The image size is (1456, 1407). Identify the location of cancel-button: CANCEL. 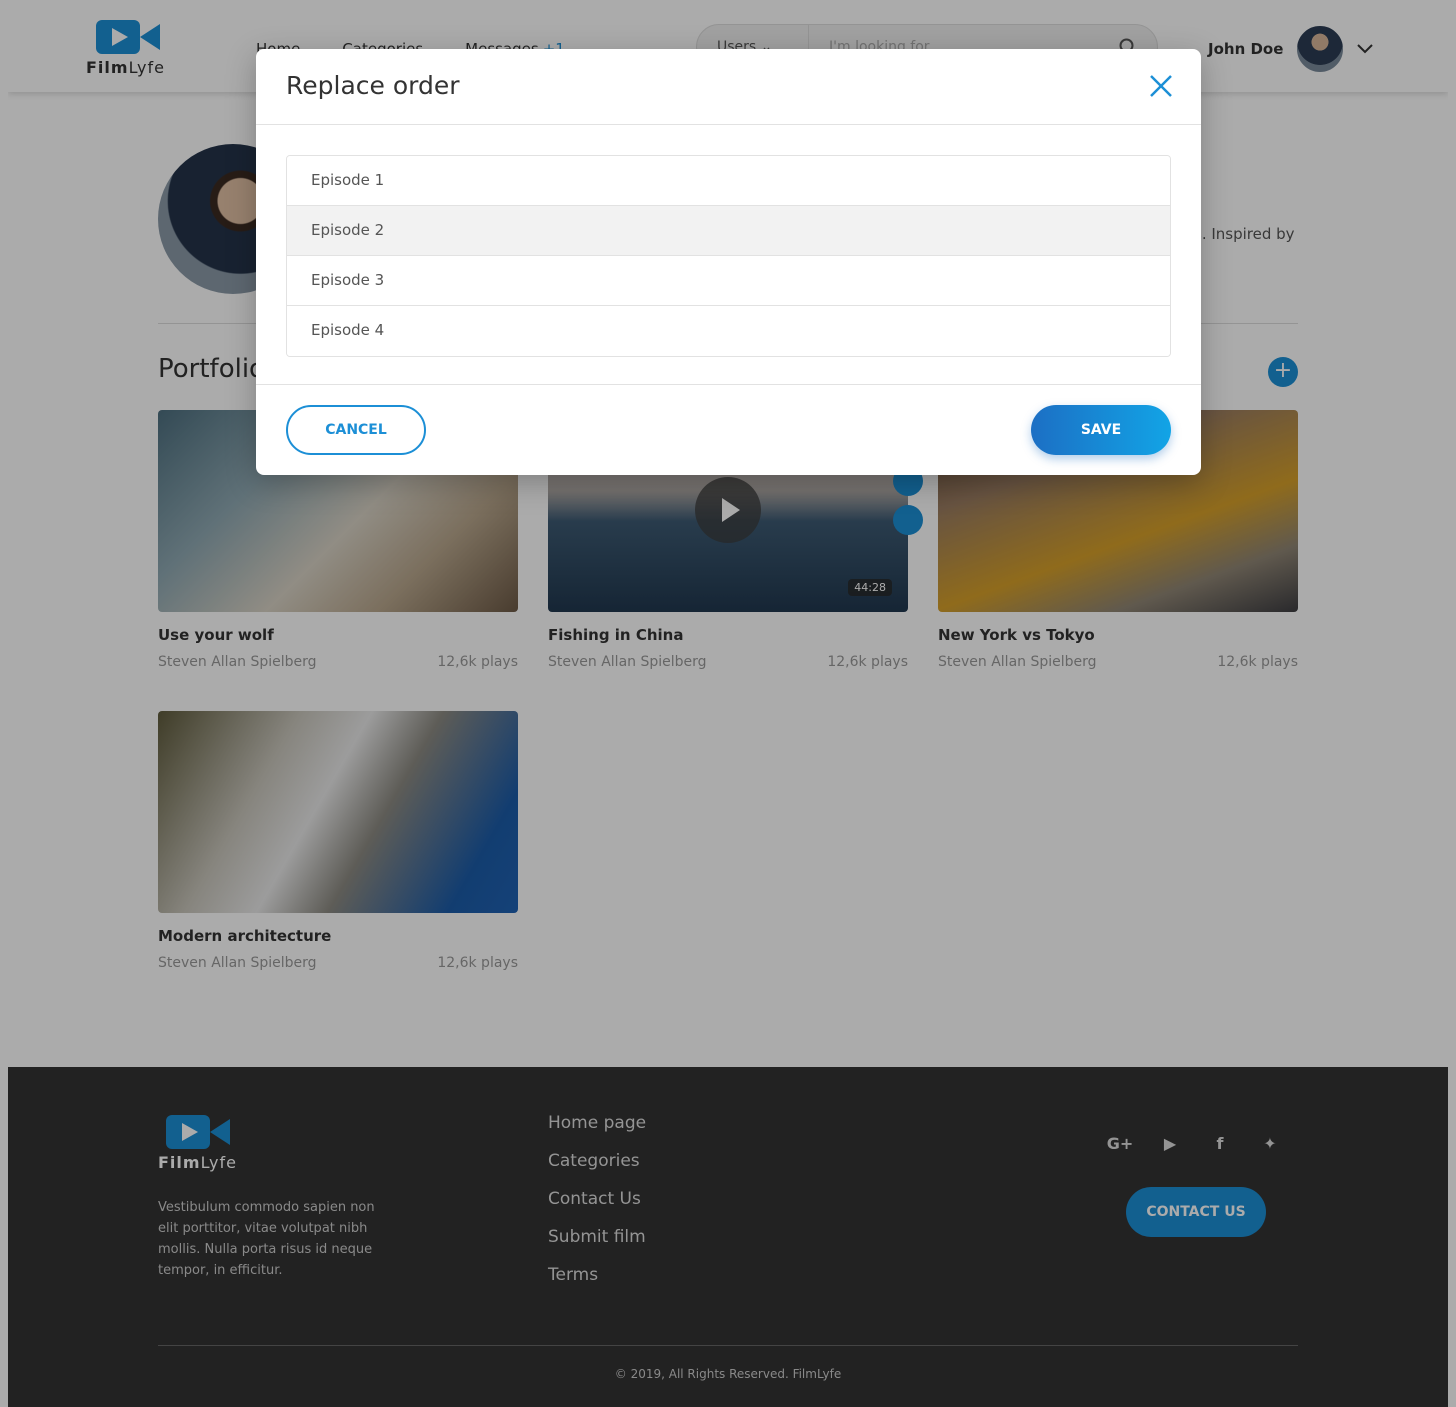
(356, 430).